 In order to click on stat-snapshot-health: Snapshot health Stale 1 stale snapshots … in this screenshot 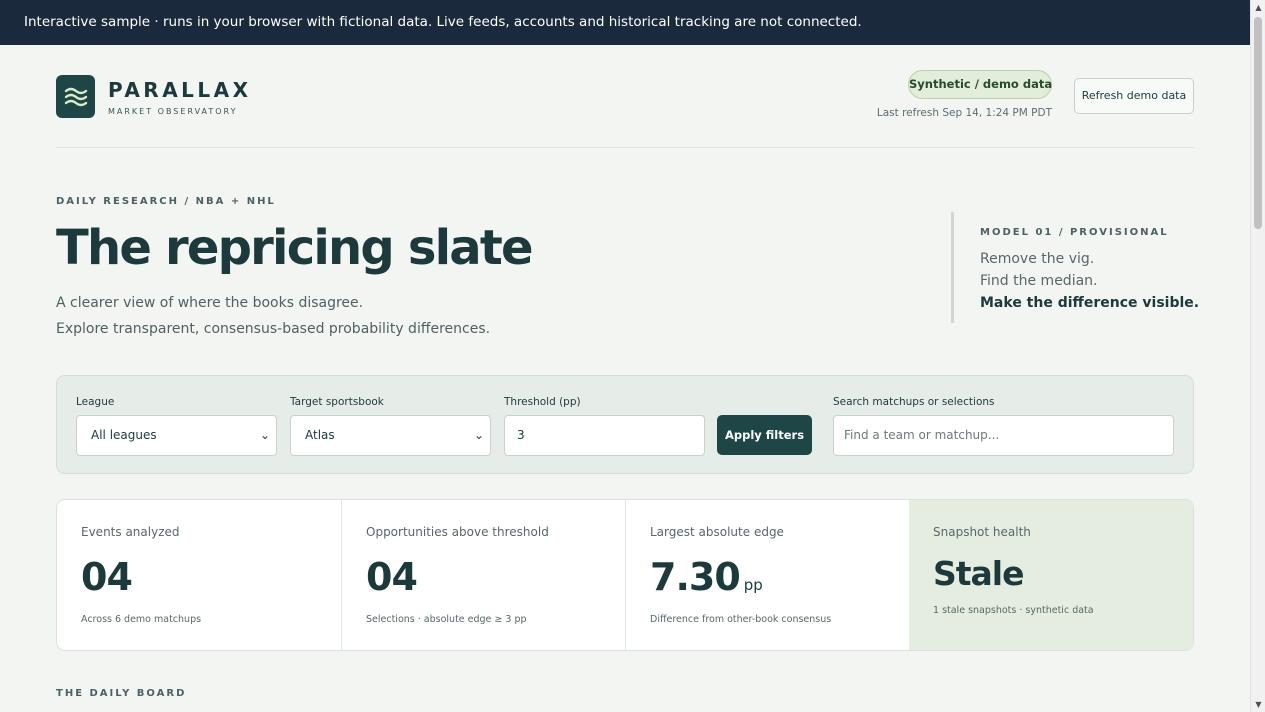, I will do `click(1051, 575)`.